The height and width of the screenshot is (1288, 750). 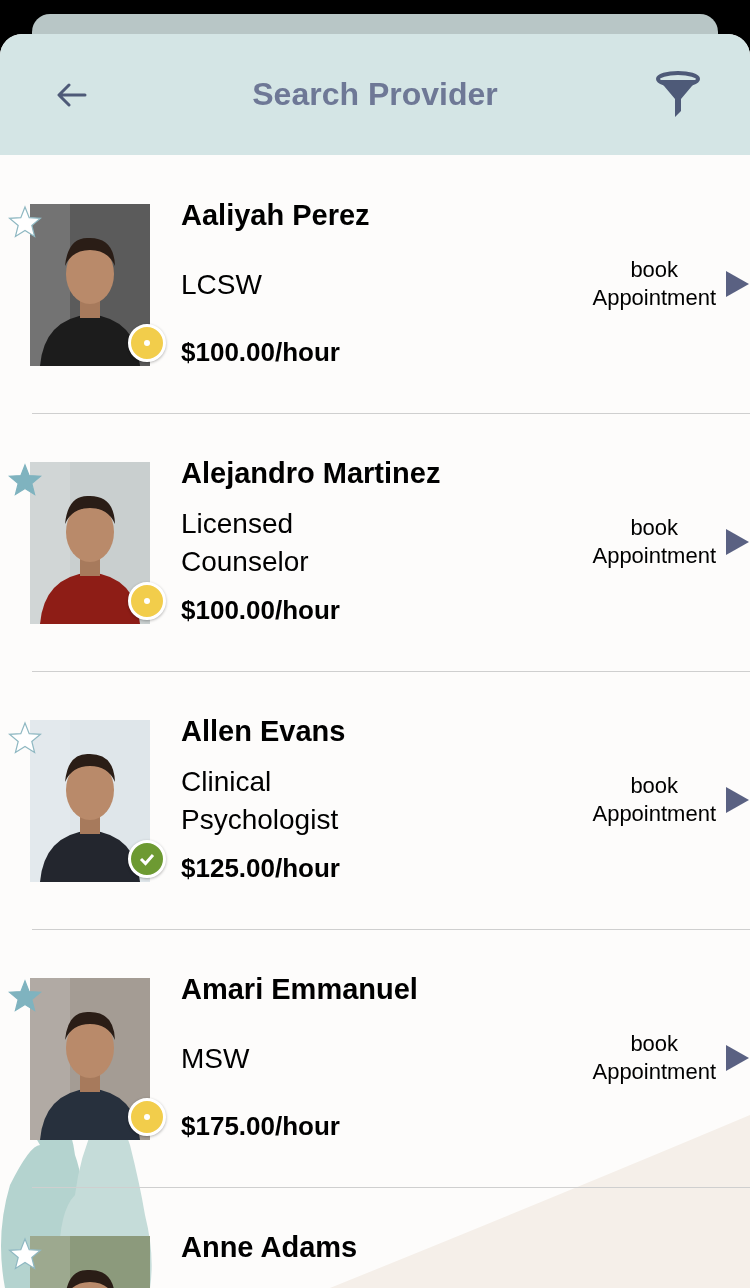 What do you see at coordinates (270, 1247) in the screenshot?
I see `provider-name: Anne Adams` at bounding box center [270, 1247].